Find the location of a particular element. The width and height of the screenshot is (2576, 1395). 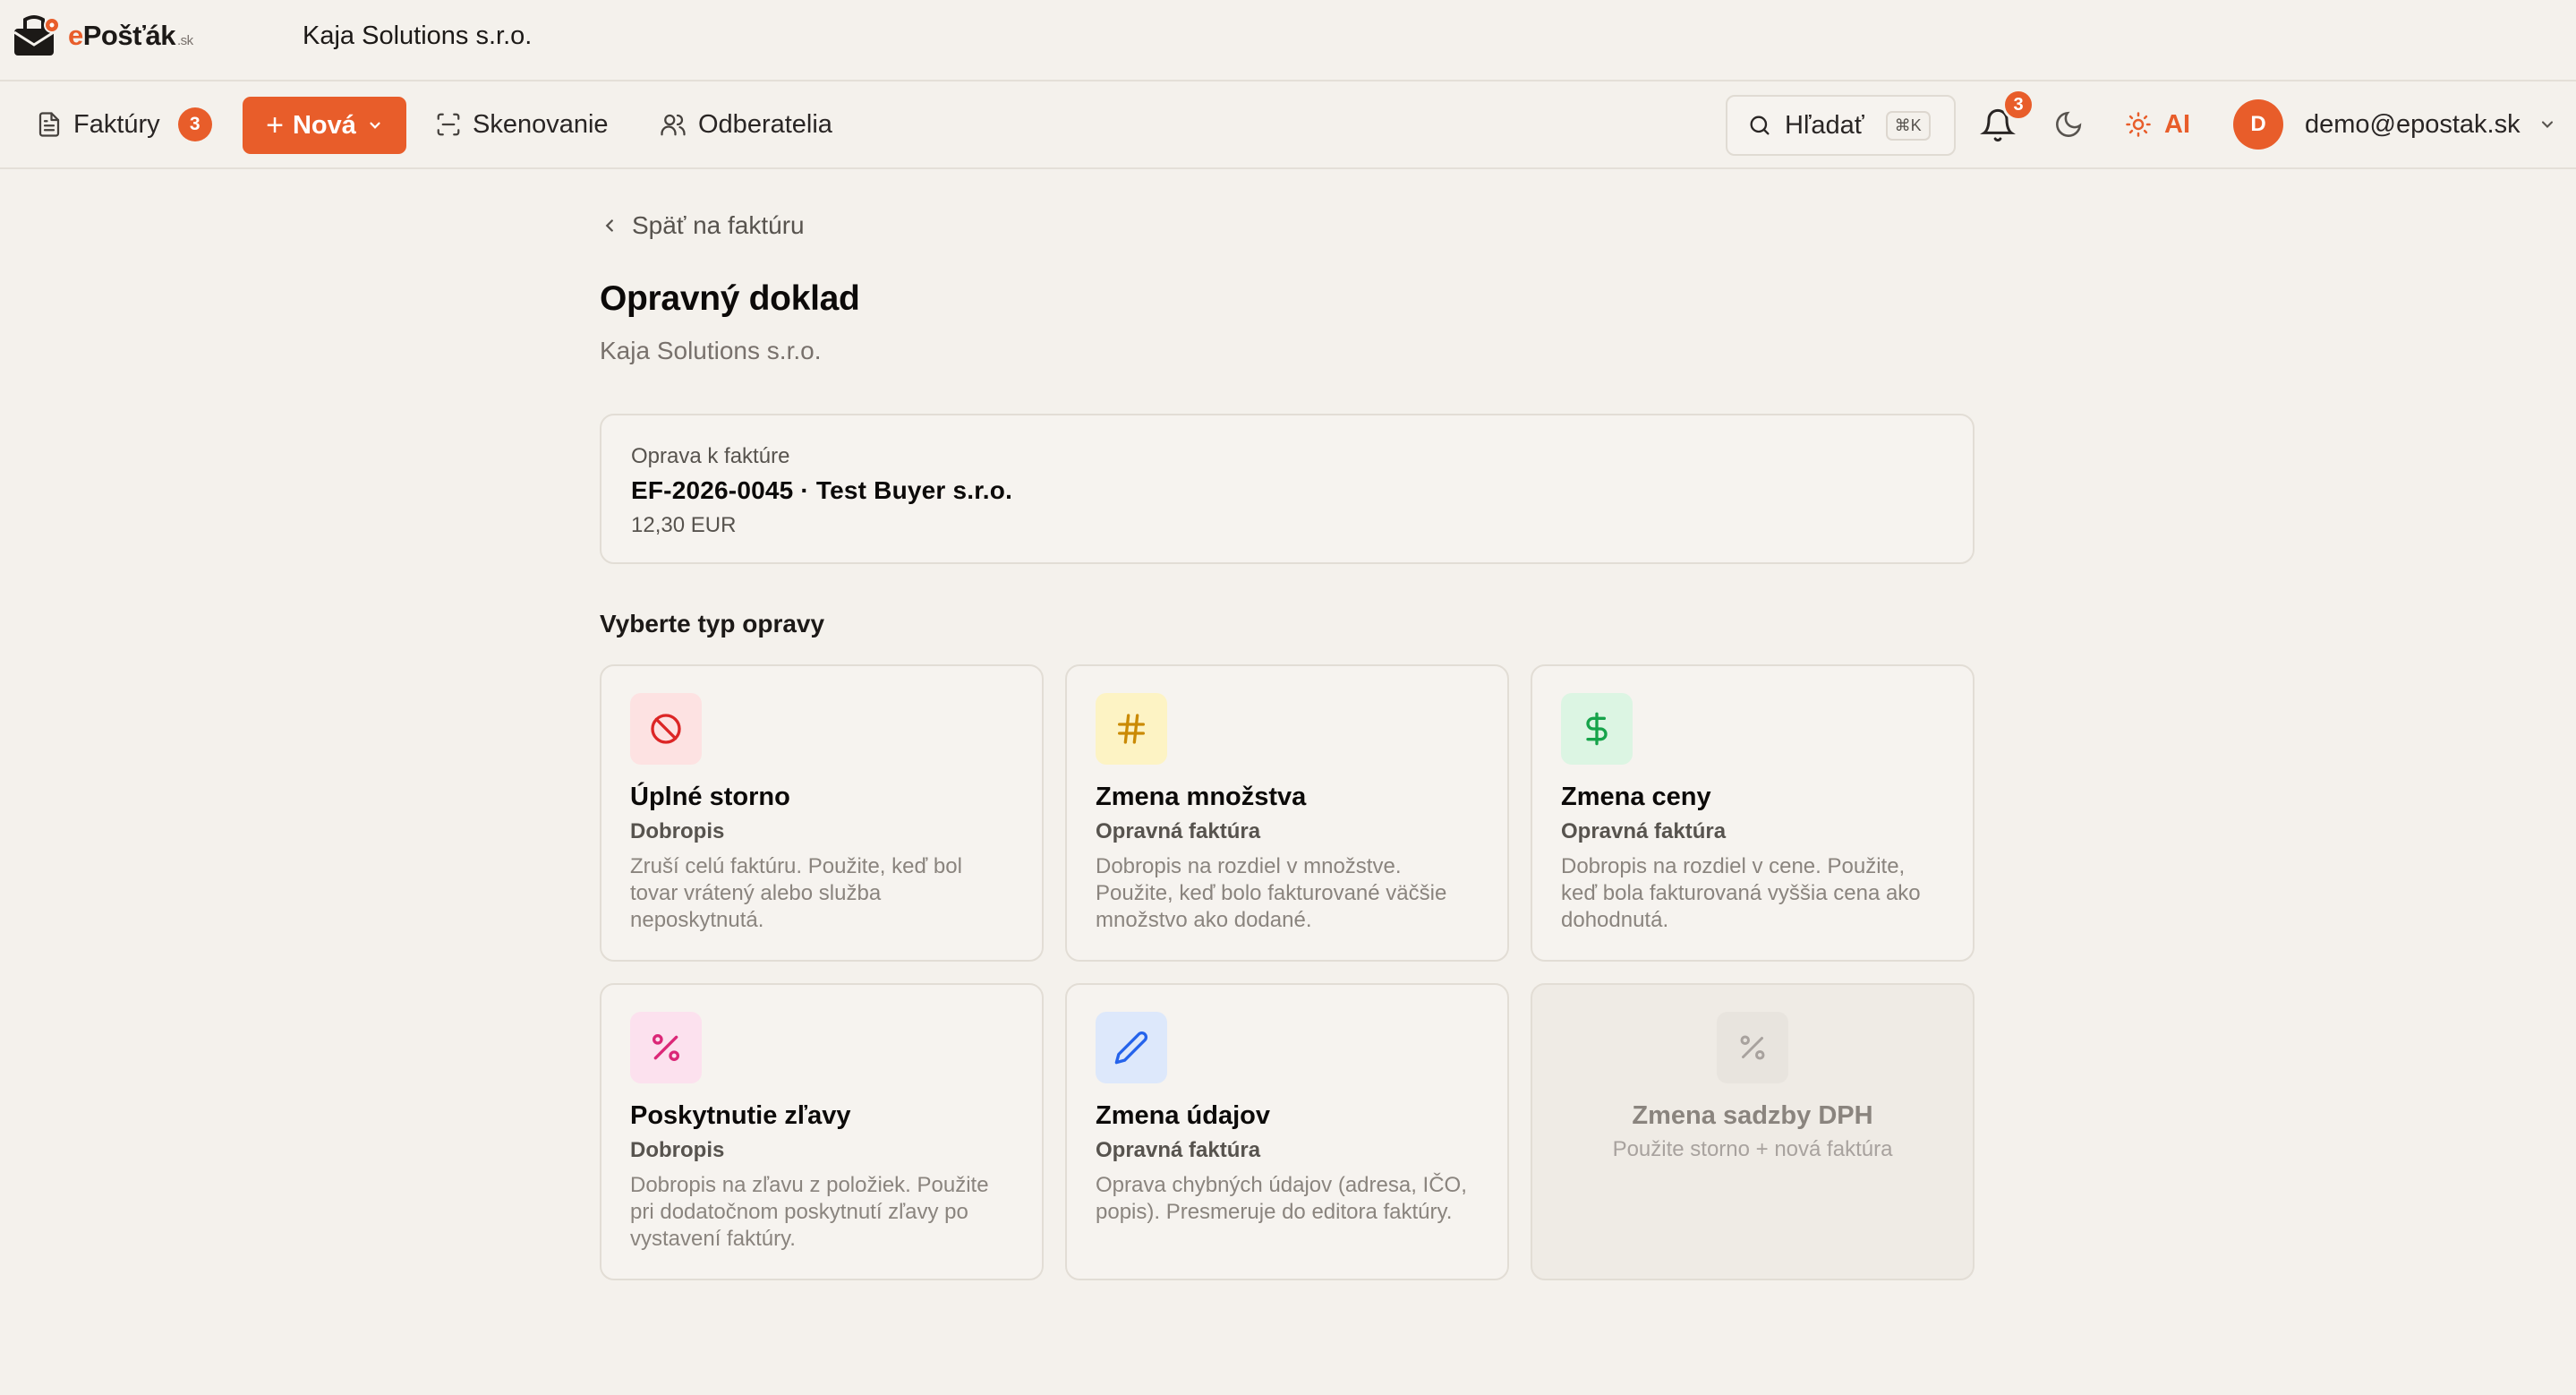

ban-icon is located at coordinates (666, 729).